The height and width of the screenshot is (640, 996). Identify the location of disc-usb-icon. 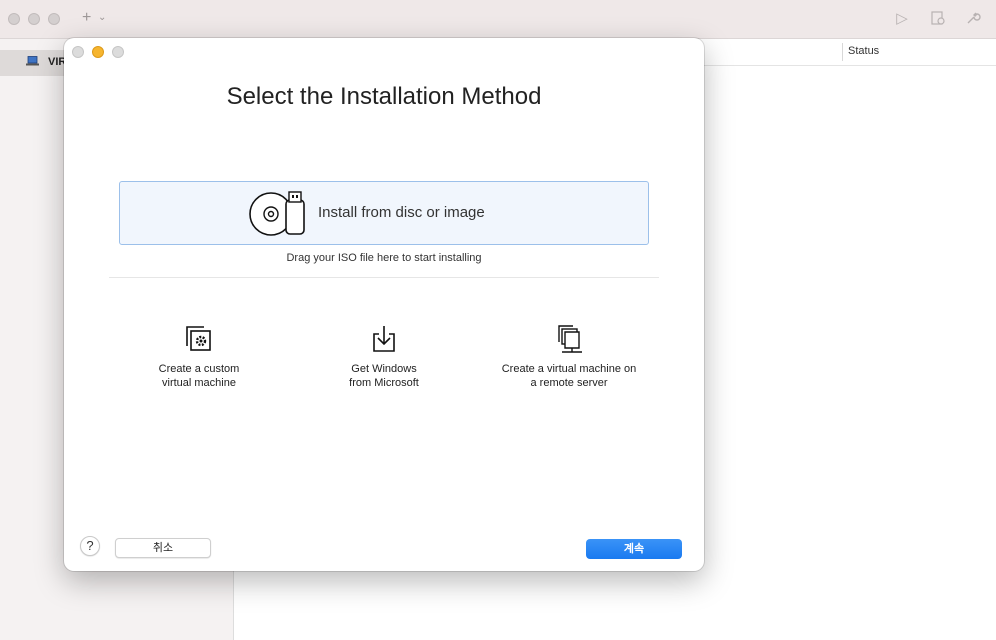
(277, 213).